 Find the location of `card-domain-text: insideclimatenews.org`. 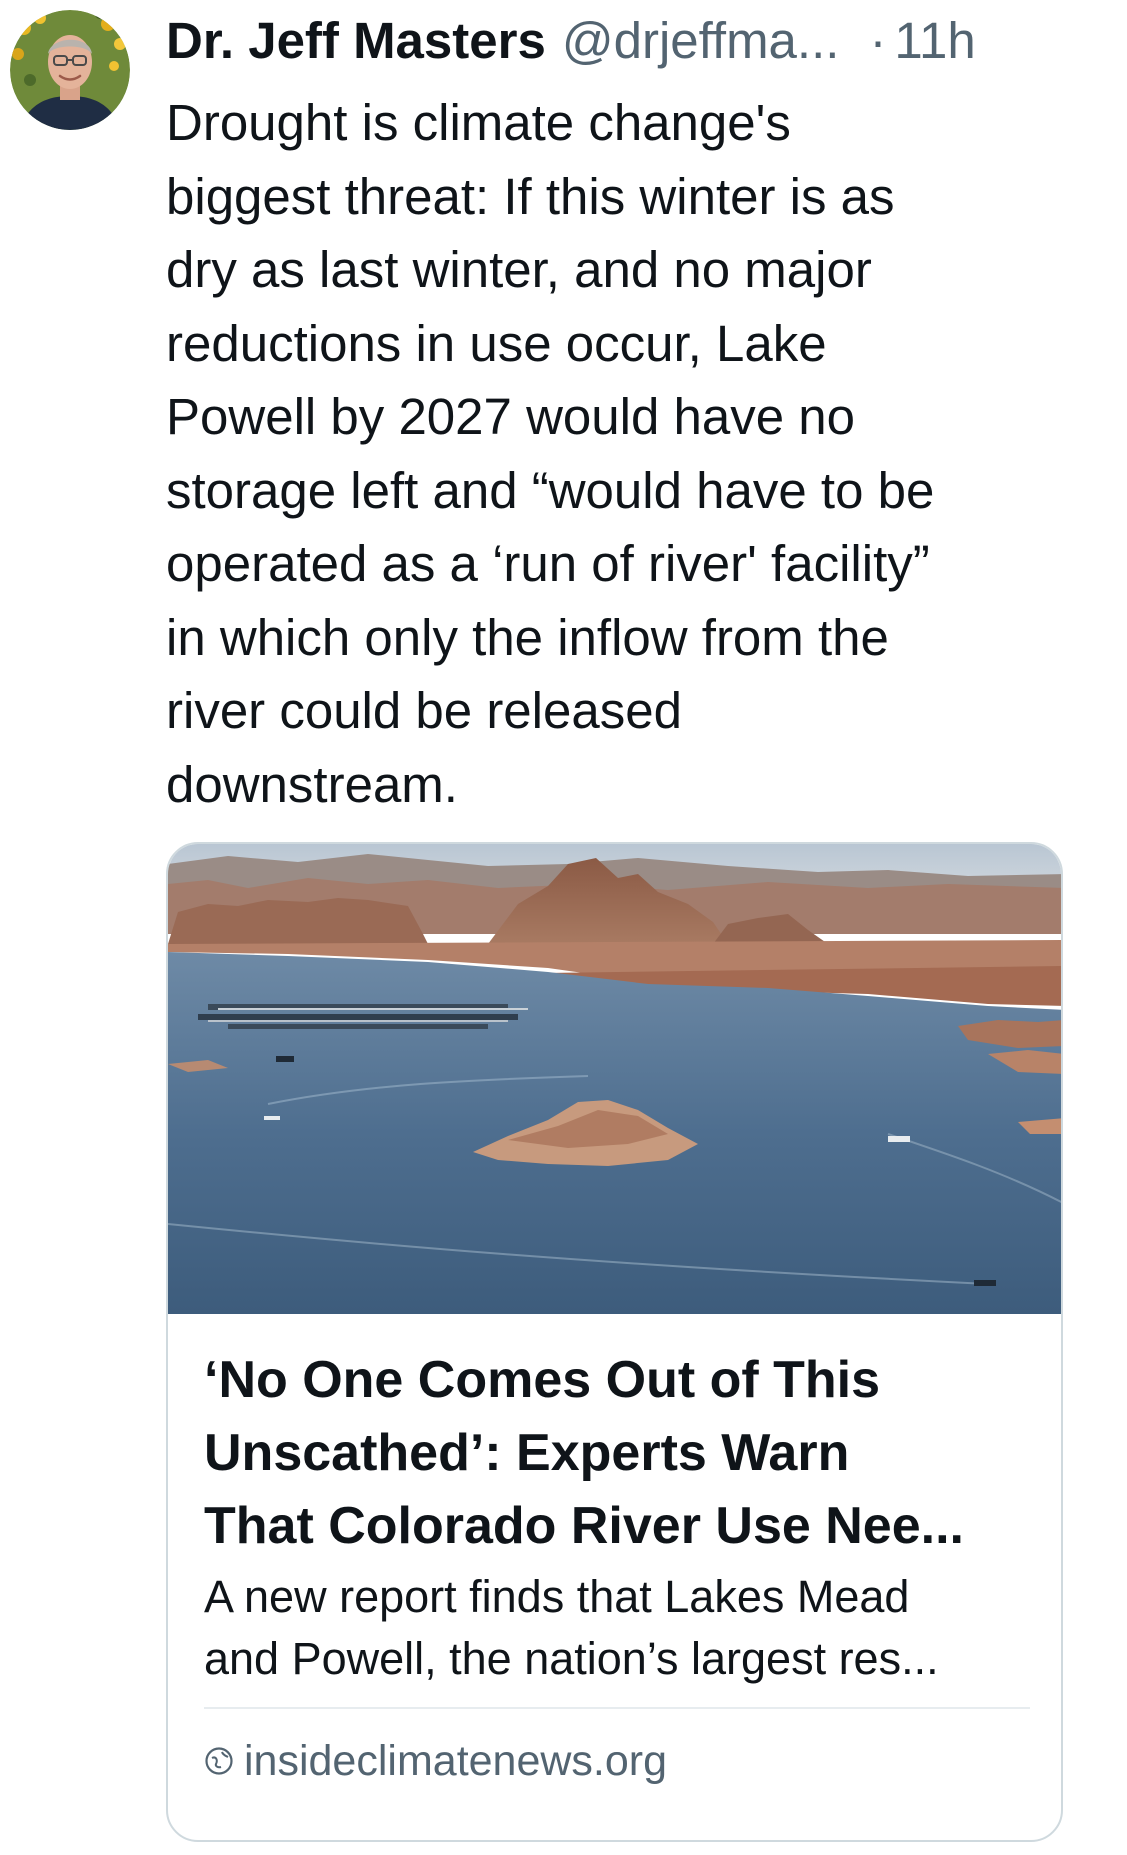

card-domain-text: insideclimatenews.org is located at coordinates (456, 1760).